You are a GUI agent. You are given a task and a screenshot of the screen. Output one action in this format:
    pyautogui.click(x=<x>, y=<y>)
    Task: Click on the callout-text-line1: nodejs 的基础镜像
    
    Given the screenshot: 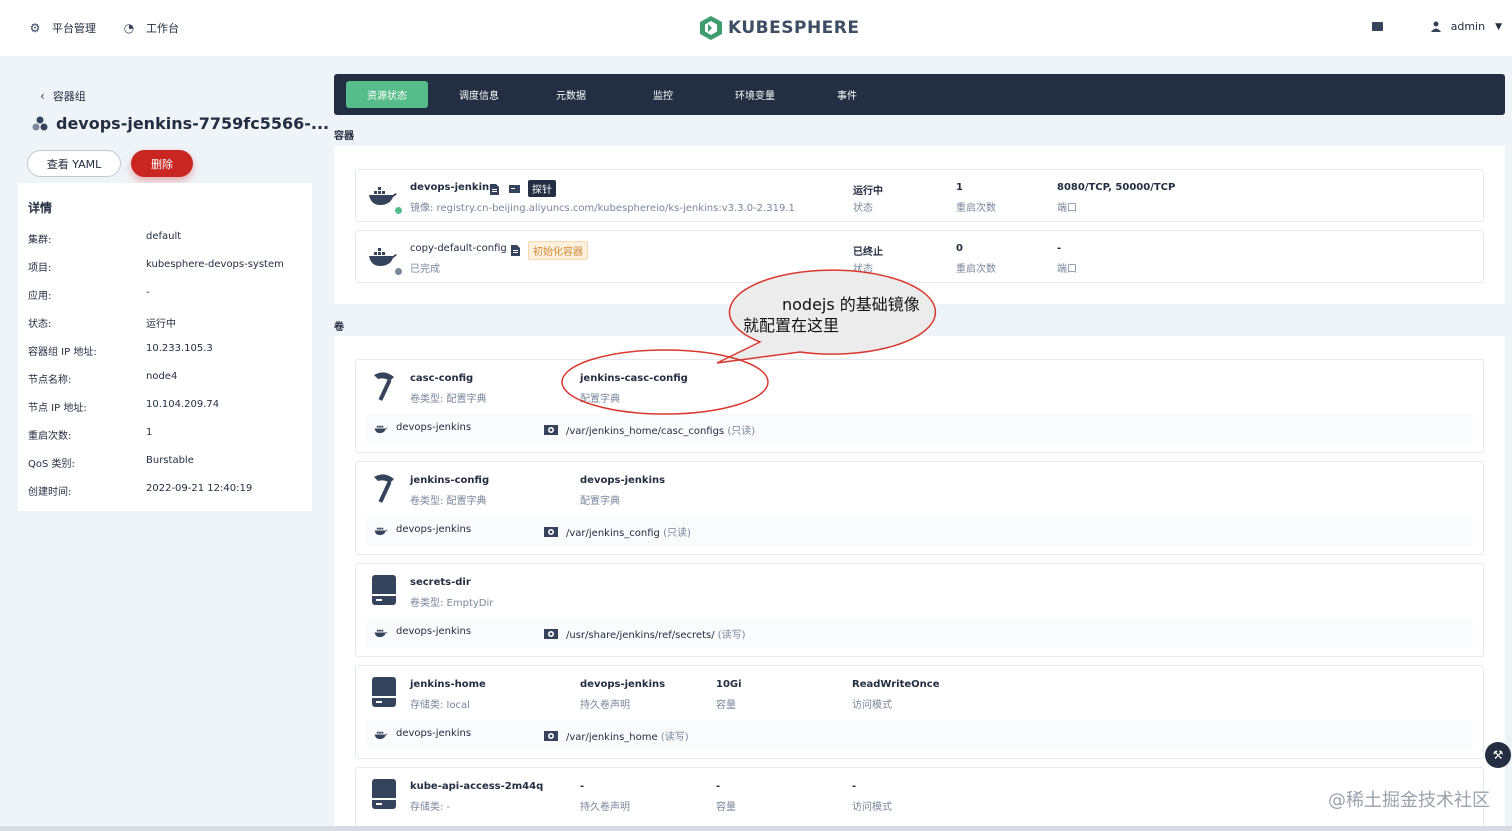 What is the action you would take?
    pyautogui.click(x=851, y=304)
    